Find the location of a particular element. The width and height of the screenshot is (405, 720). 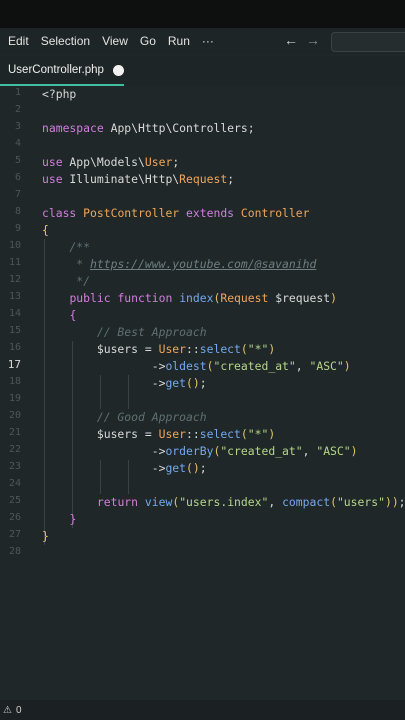

menu-view: View is located at coordinates (115, 41).